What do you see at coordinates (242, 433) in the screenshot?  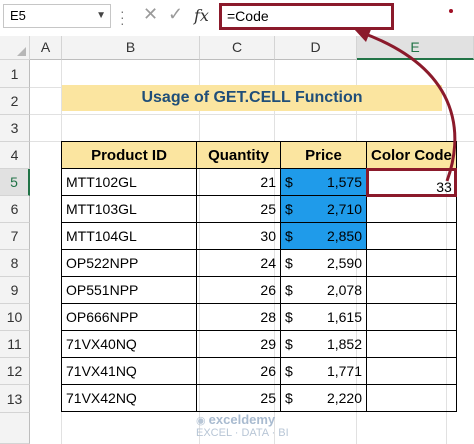 I see `watermark-tagline: EXCEL · DATA · BI` at bounding box center [242, 433].